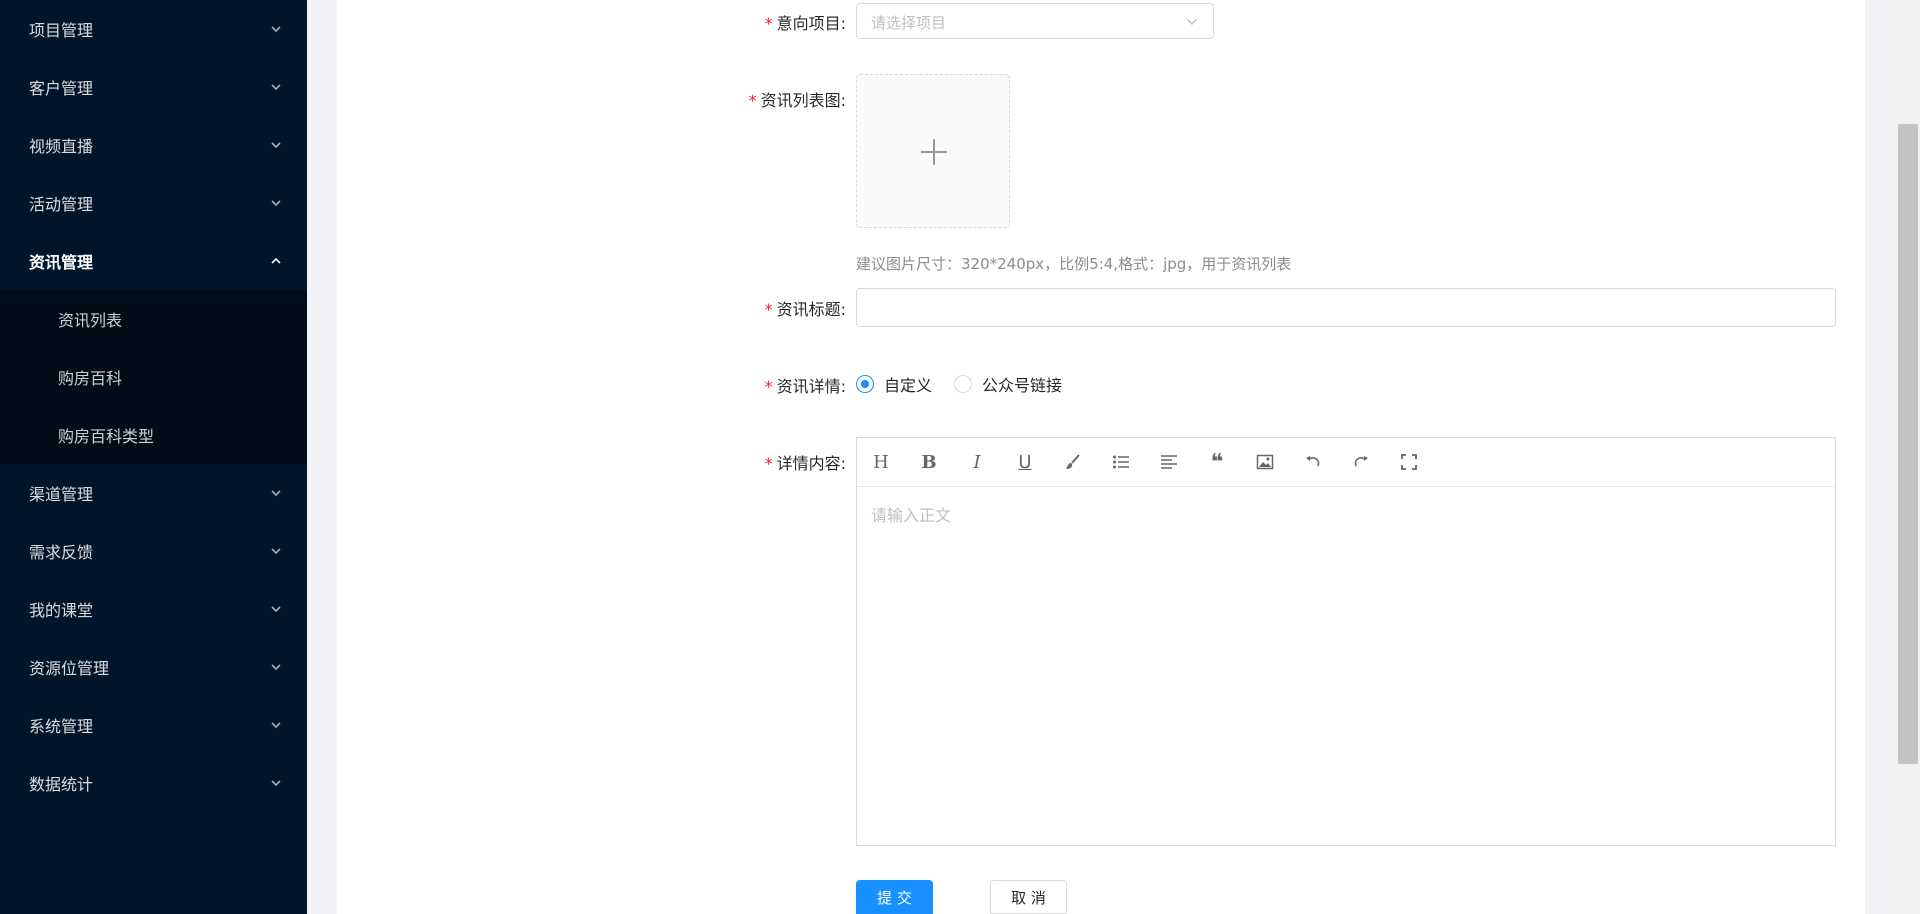  Describe the element at coordinates (909, 23) in the screenshot. I see `project-select-placeholder: 请选择项目` at that location.